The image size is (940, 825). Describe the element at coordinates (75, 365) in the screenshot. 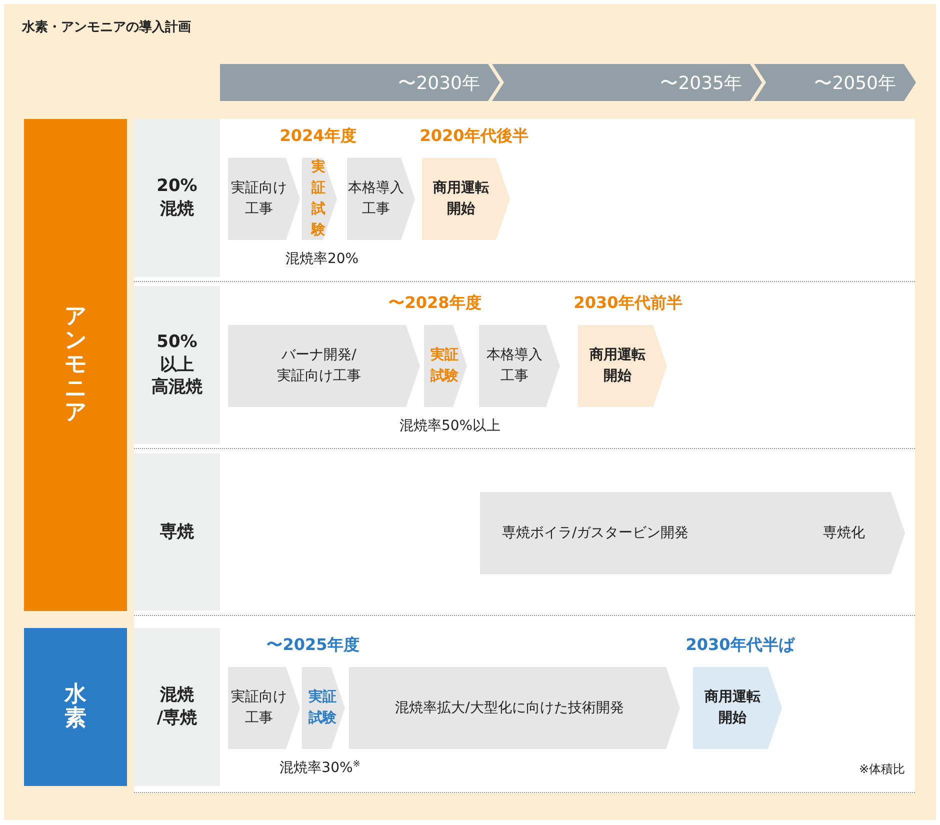

I see `category-label: アンモニア` at that location.